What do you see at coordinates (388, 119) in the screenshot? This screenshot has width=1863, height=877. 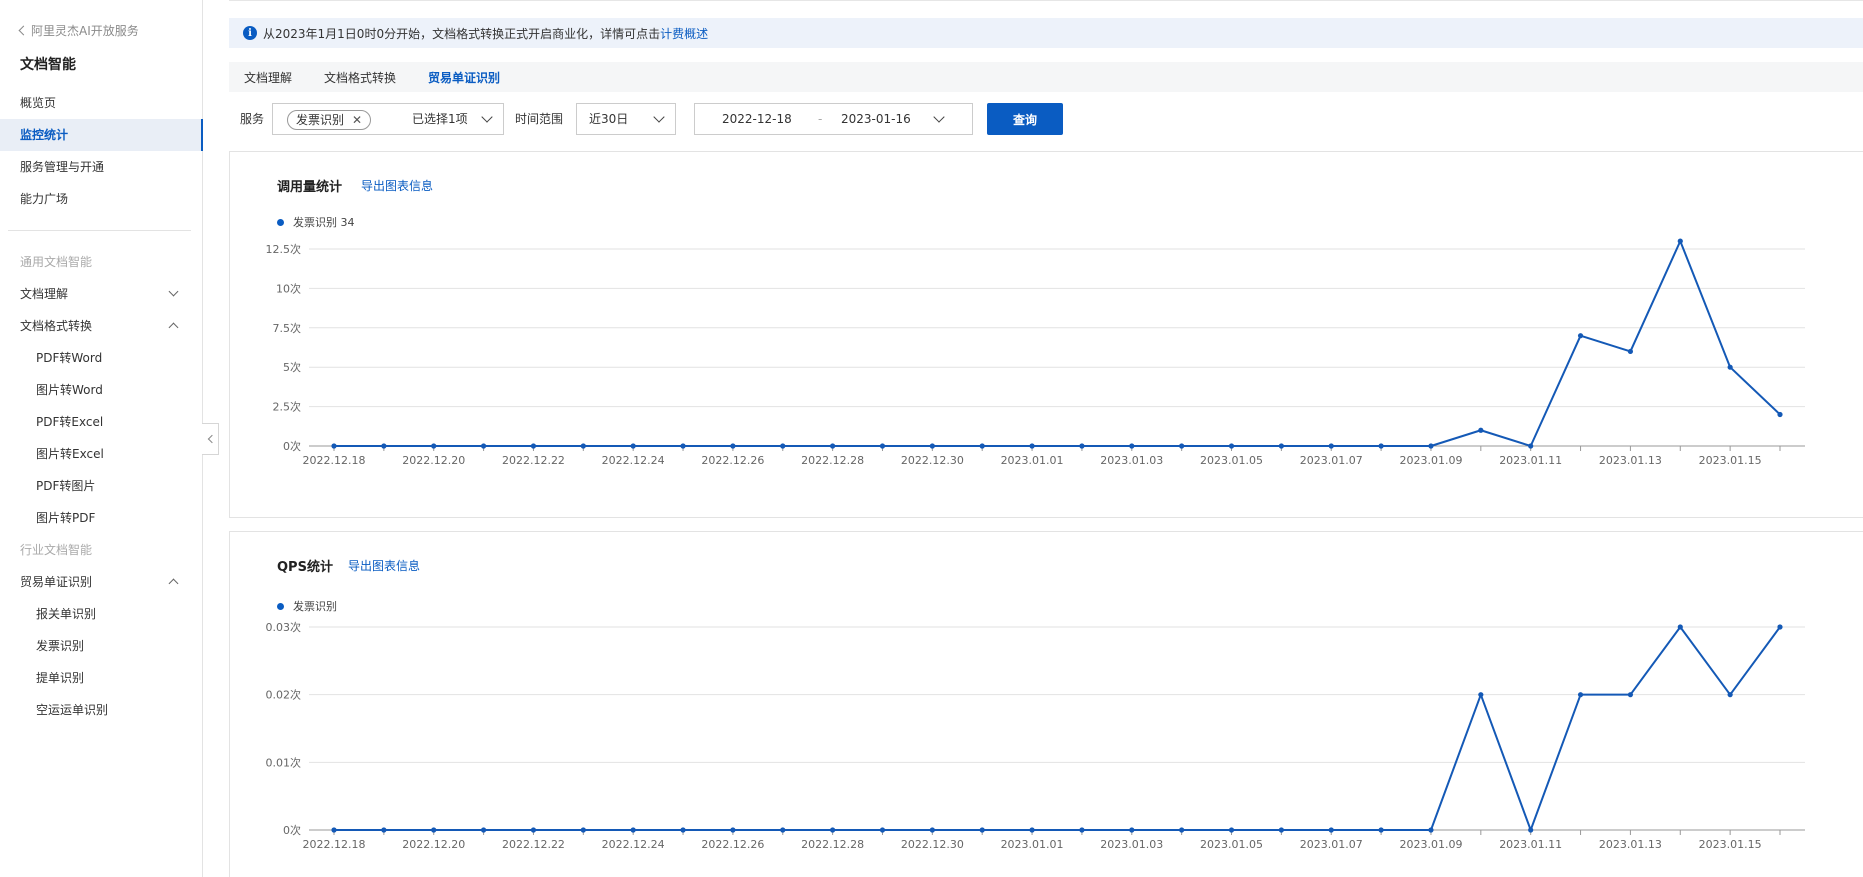 I see `service-select: 发票识别 ✕ 已选择1项` at bounding box center [388, 119].